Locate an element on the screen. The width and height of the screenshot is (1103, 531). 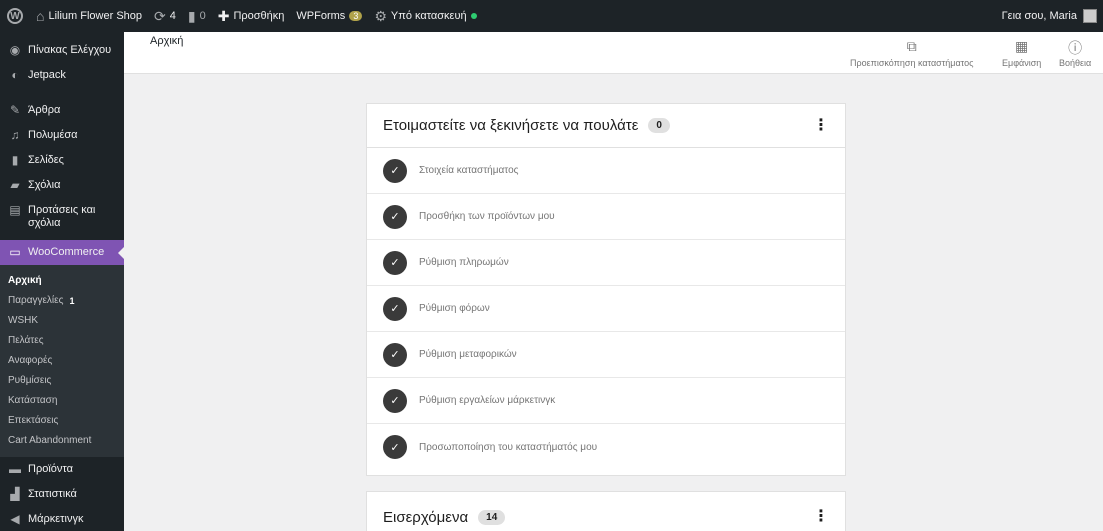
submenu-item-home: Αρχική is located at coordinates (62, 281).